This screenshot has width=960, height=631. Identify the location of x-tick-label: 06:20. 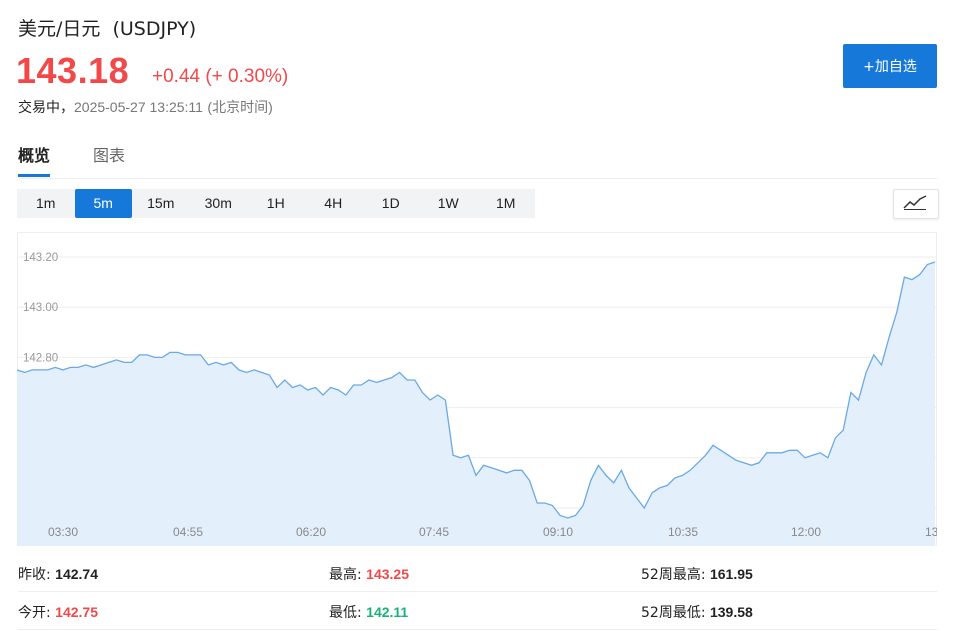
(311, 532).